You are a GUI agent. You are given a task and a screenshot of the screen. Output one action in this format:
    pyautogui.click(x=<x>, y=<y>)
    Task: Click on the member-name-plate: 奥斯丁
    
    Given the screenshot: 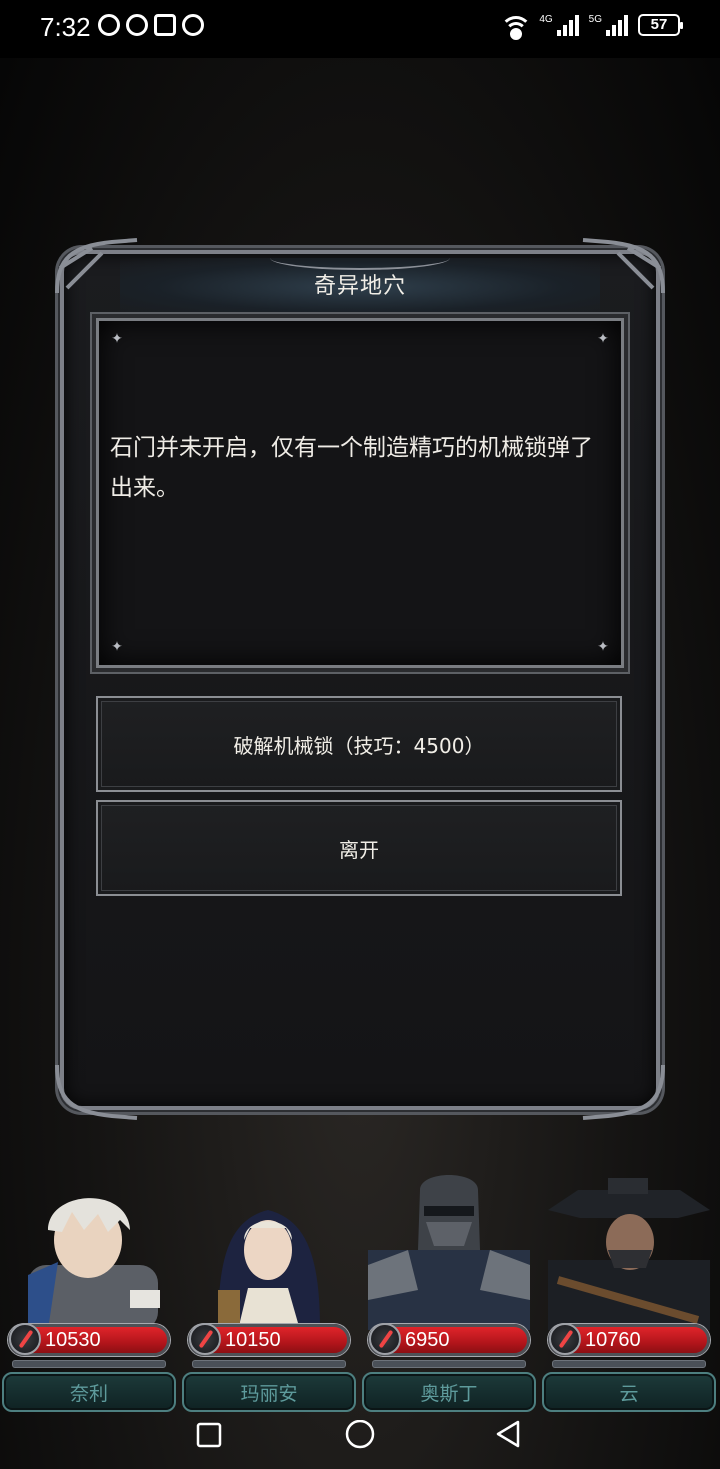 What is the action you would take?
    pyautogui.click(x=449, y=1392)
    